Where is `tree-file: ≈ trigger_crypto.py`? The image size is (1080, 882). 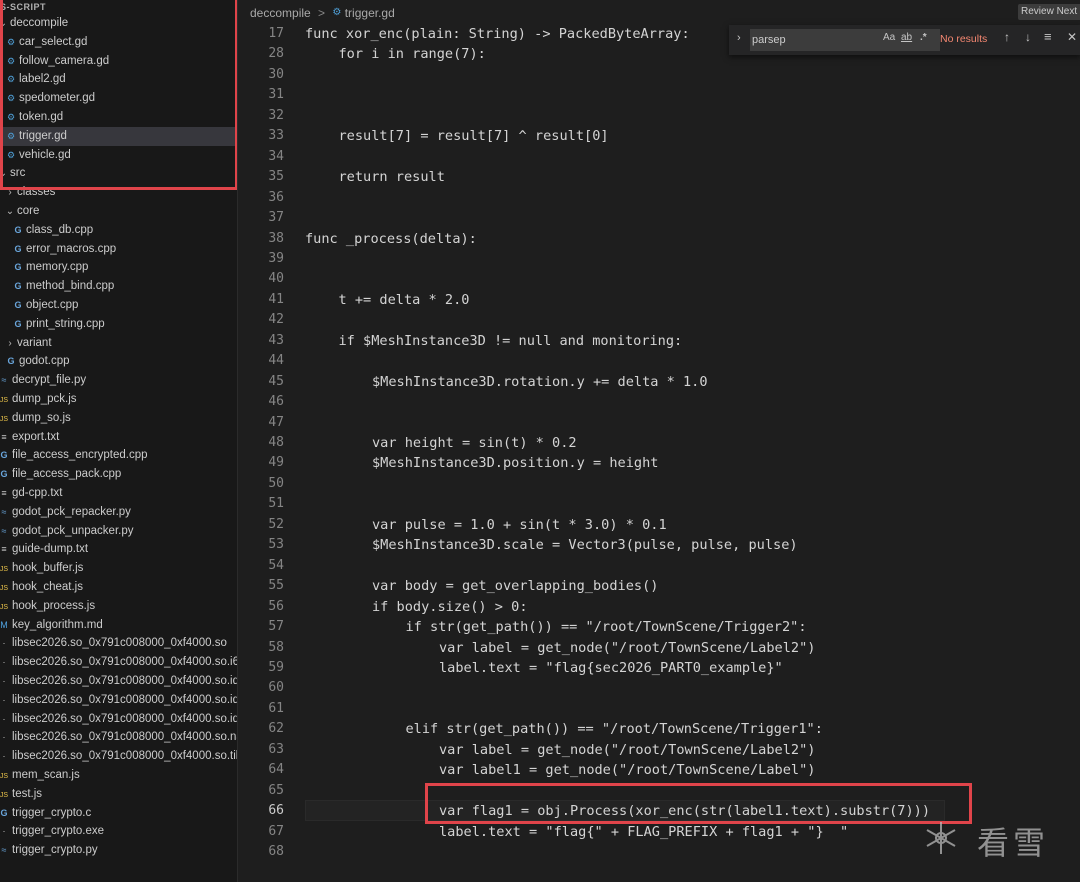
tree-file: ≈ trigger_crypto.py is located at coordinates (49, 850).